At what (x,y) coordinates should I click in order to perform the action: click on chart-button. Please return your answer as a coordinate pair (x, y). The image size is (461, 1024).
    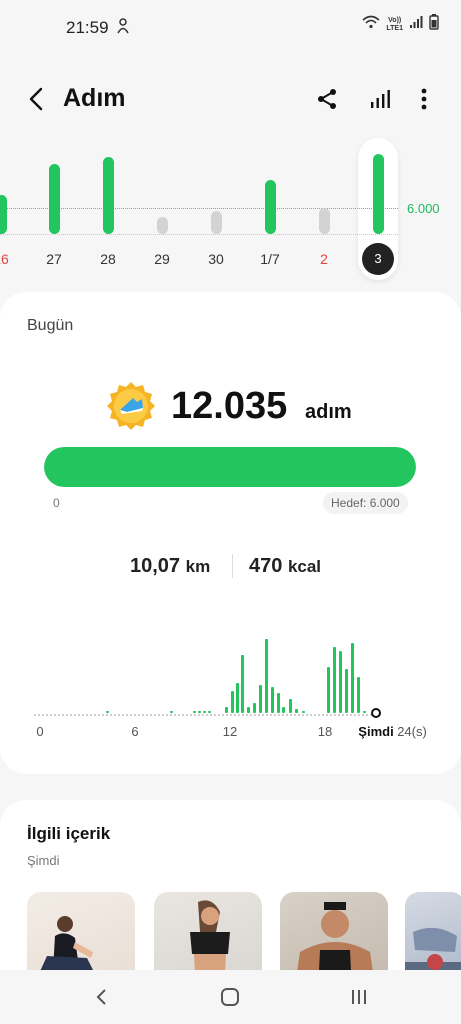
    Looking at the image, I should click on (380, 99).